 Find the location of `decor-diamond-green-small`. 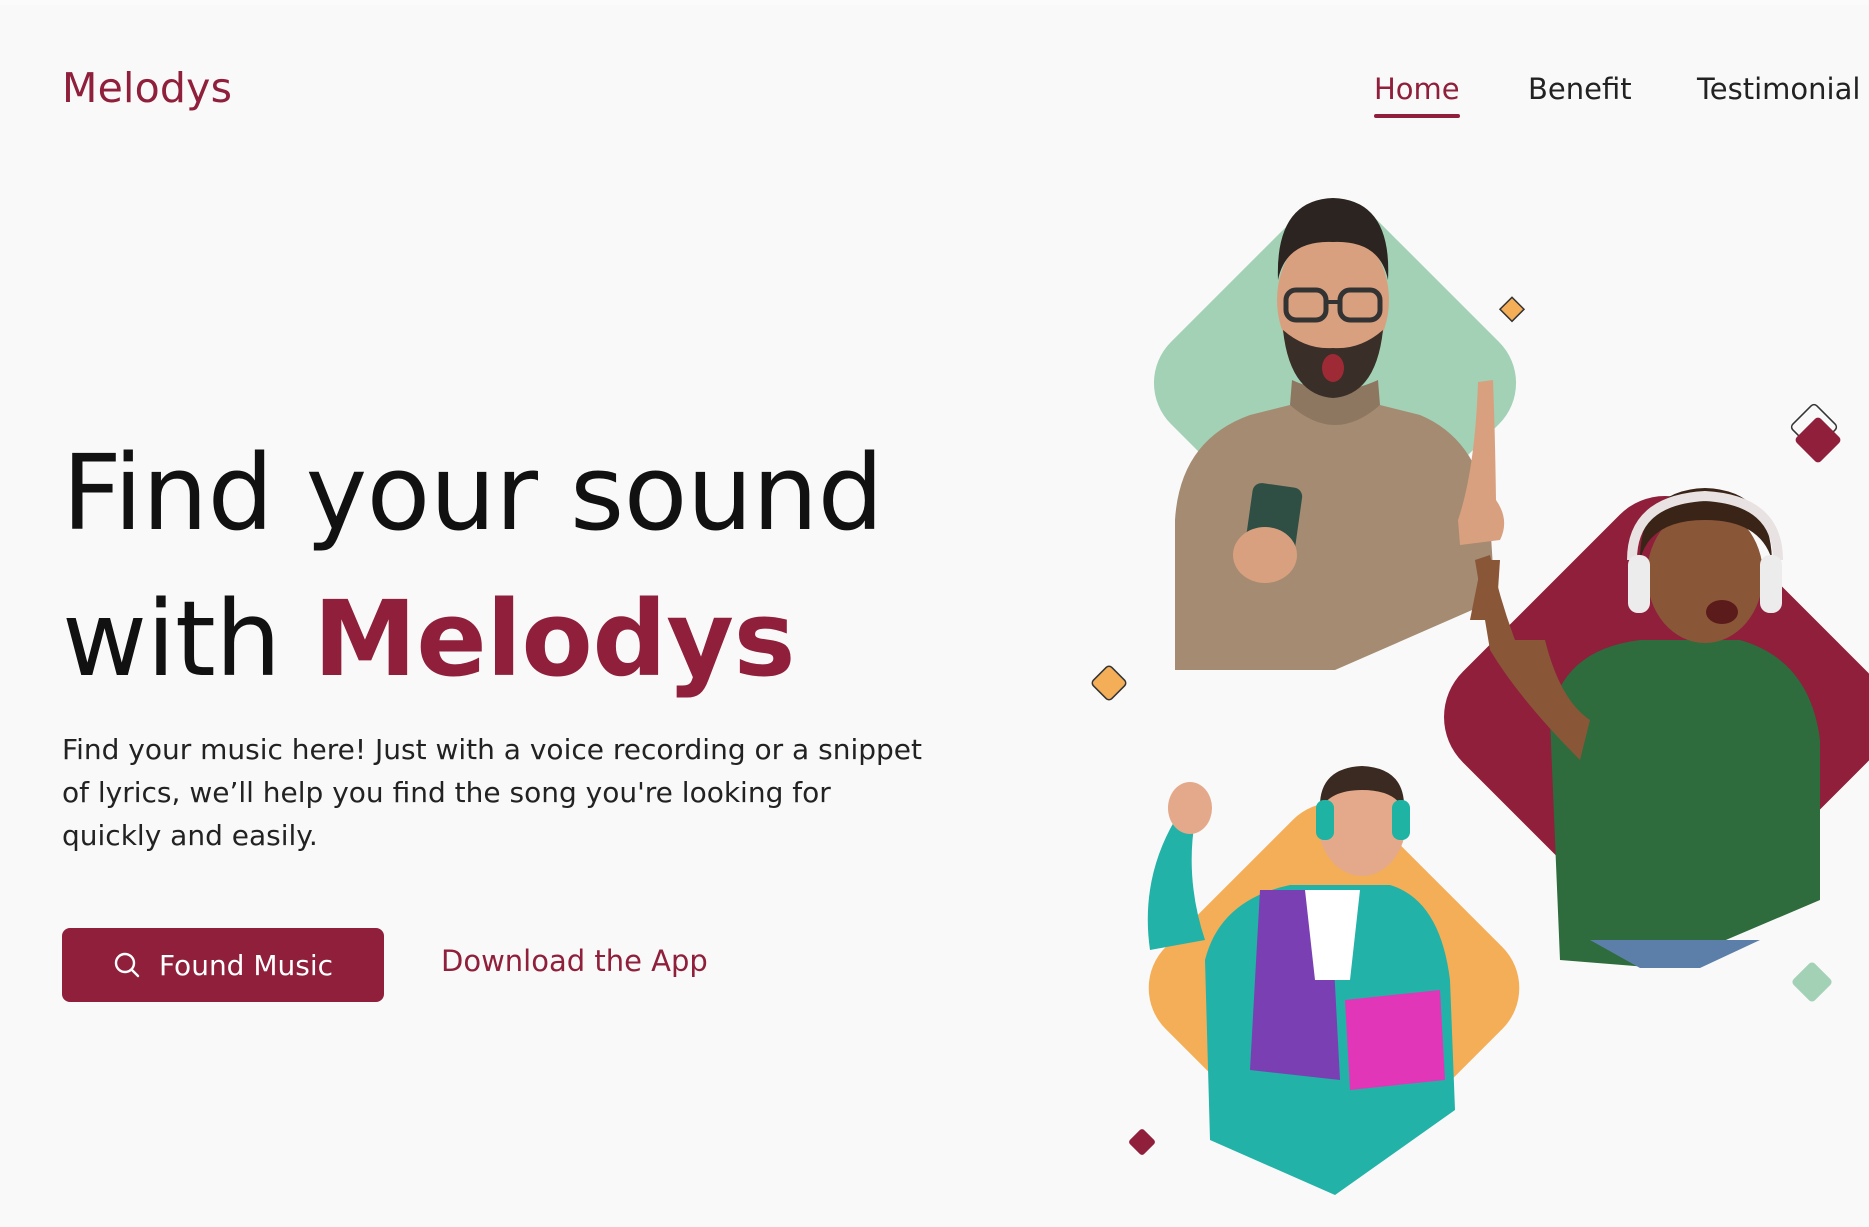

decor-diamond-green-small is located at coordinates (1812, 982).